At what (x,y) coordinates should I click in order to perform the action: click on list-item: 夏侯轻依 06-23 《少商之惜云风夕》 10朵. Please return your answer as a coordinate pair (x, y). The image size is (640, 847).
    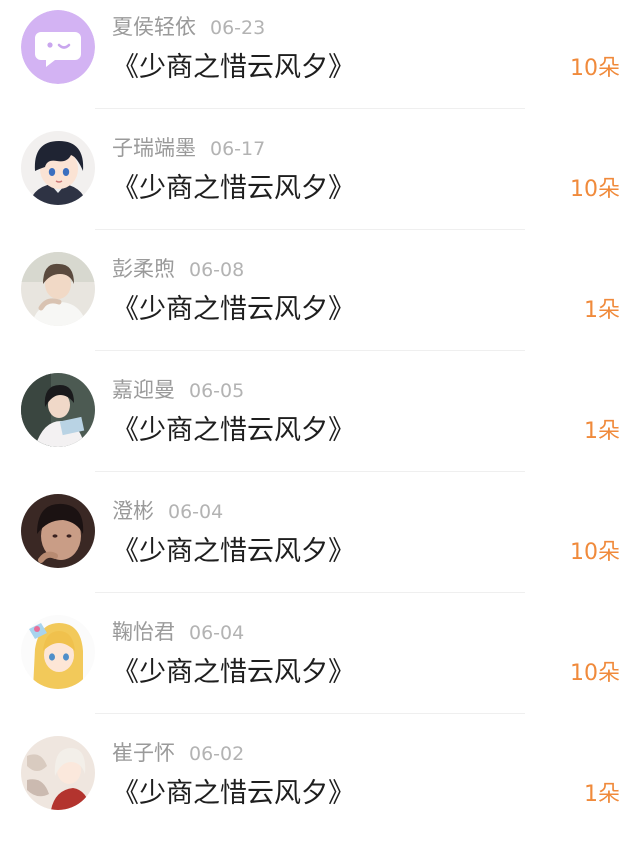
    Looking at the image, I should click on (320, 60).